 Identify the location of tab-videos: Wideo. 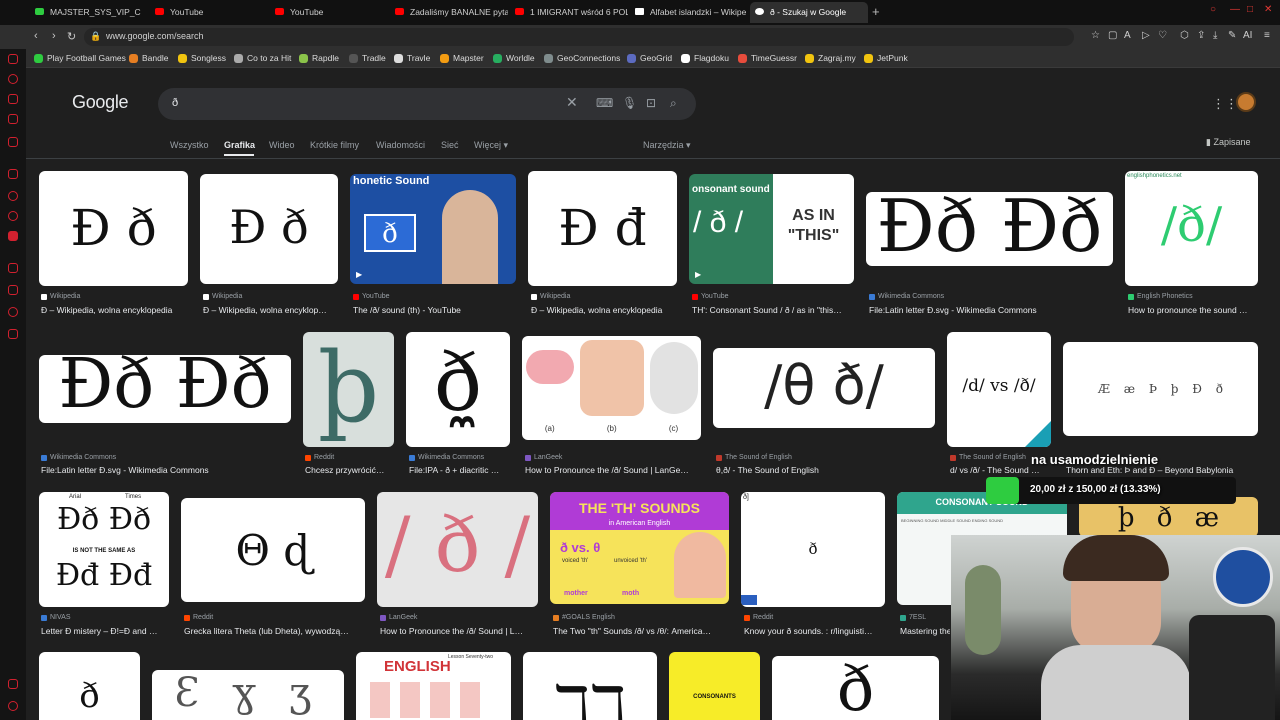
(282, 145).